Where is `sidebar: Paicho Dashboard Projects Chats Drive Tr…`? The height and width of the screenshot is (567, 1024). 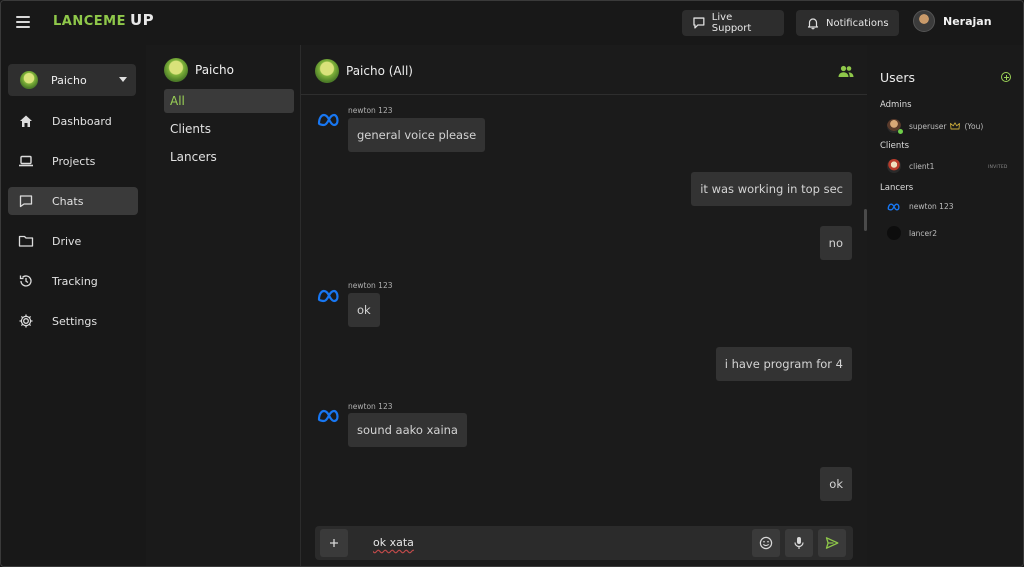 sidebar: Paicho Dashboard Projects Chats Drive Tr… is located at coordinates (73, 305).